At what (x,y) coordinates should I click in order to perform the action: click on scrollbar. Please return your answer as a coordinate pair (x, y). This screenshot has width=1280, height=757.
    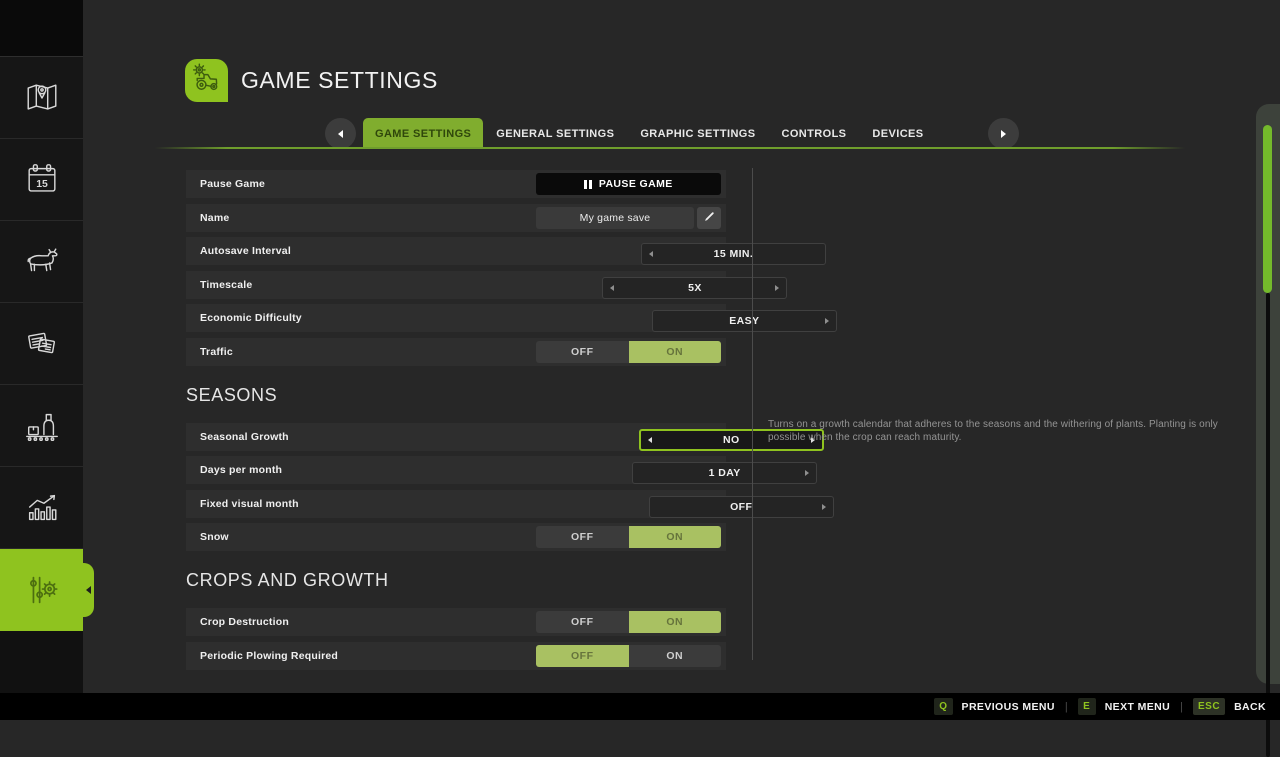
    Looking at the image, I should click on (1268, 430).